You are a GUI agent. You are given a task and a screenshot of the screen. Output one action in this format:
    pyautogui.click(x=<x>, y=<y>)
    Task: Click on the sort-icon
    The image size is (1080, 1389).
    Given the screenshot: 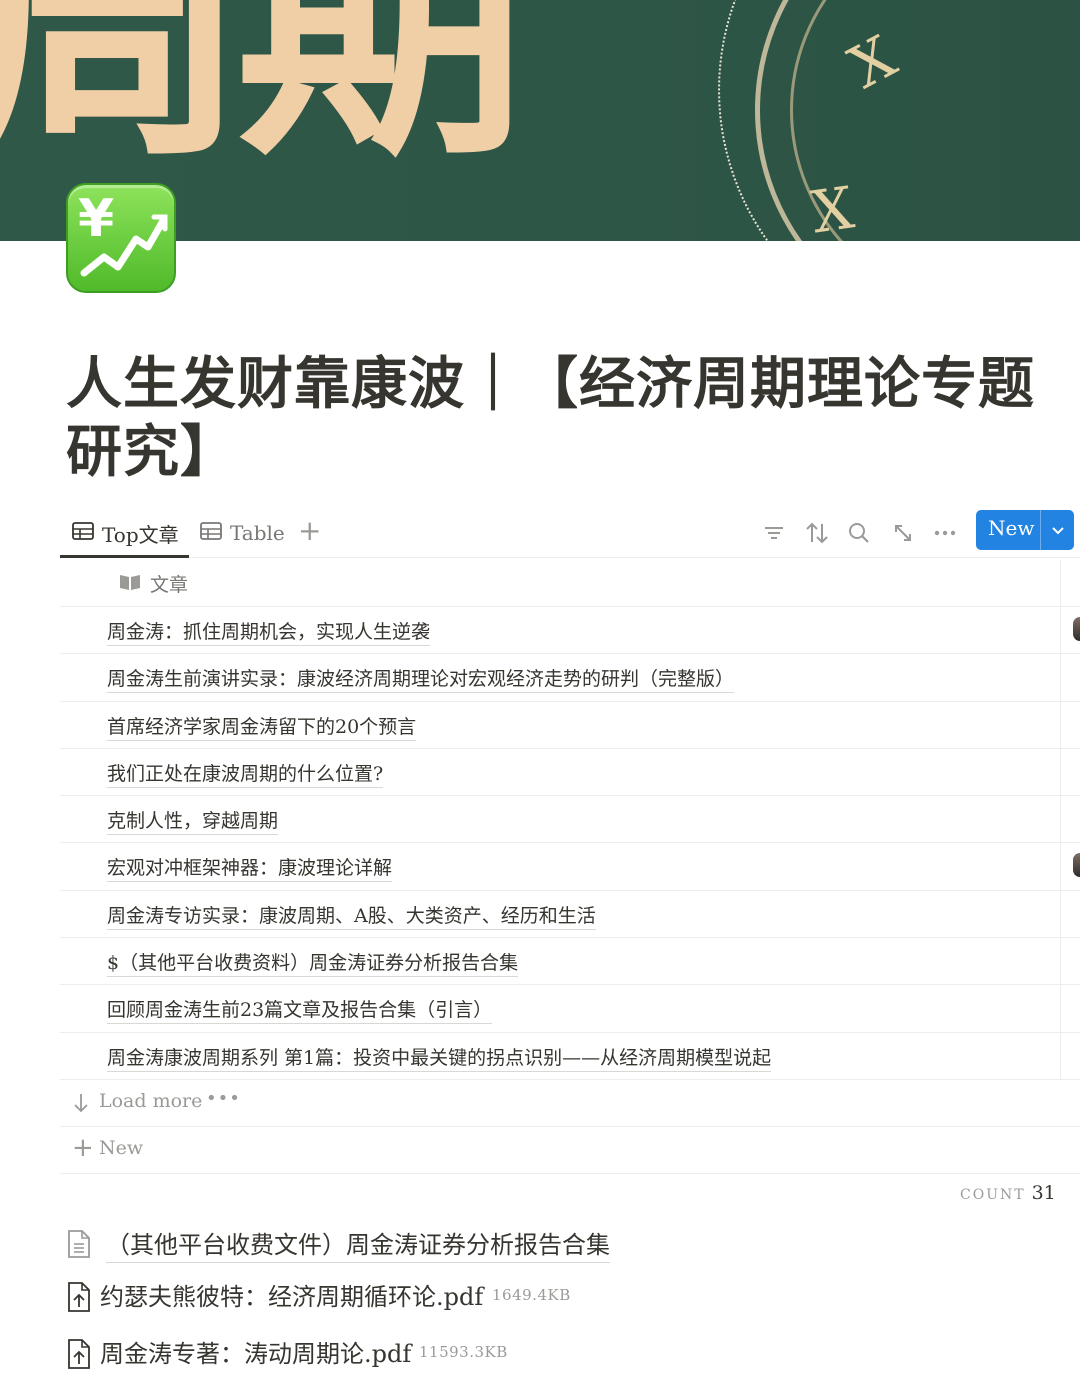 What is the action you would take?
    pyautogui.click(x=817, y=533)
    